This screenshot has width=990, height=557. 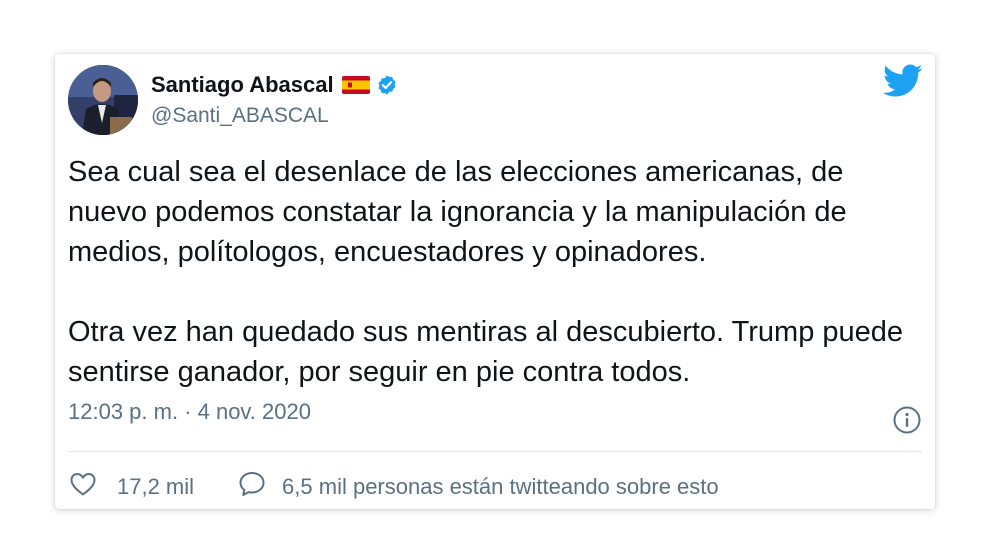 What do you see at coordinates (907, 420) in the screenshot?
I see `info-icon` at bounding box center [907, 420].